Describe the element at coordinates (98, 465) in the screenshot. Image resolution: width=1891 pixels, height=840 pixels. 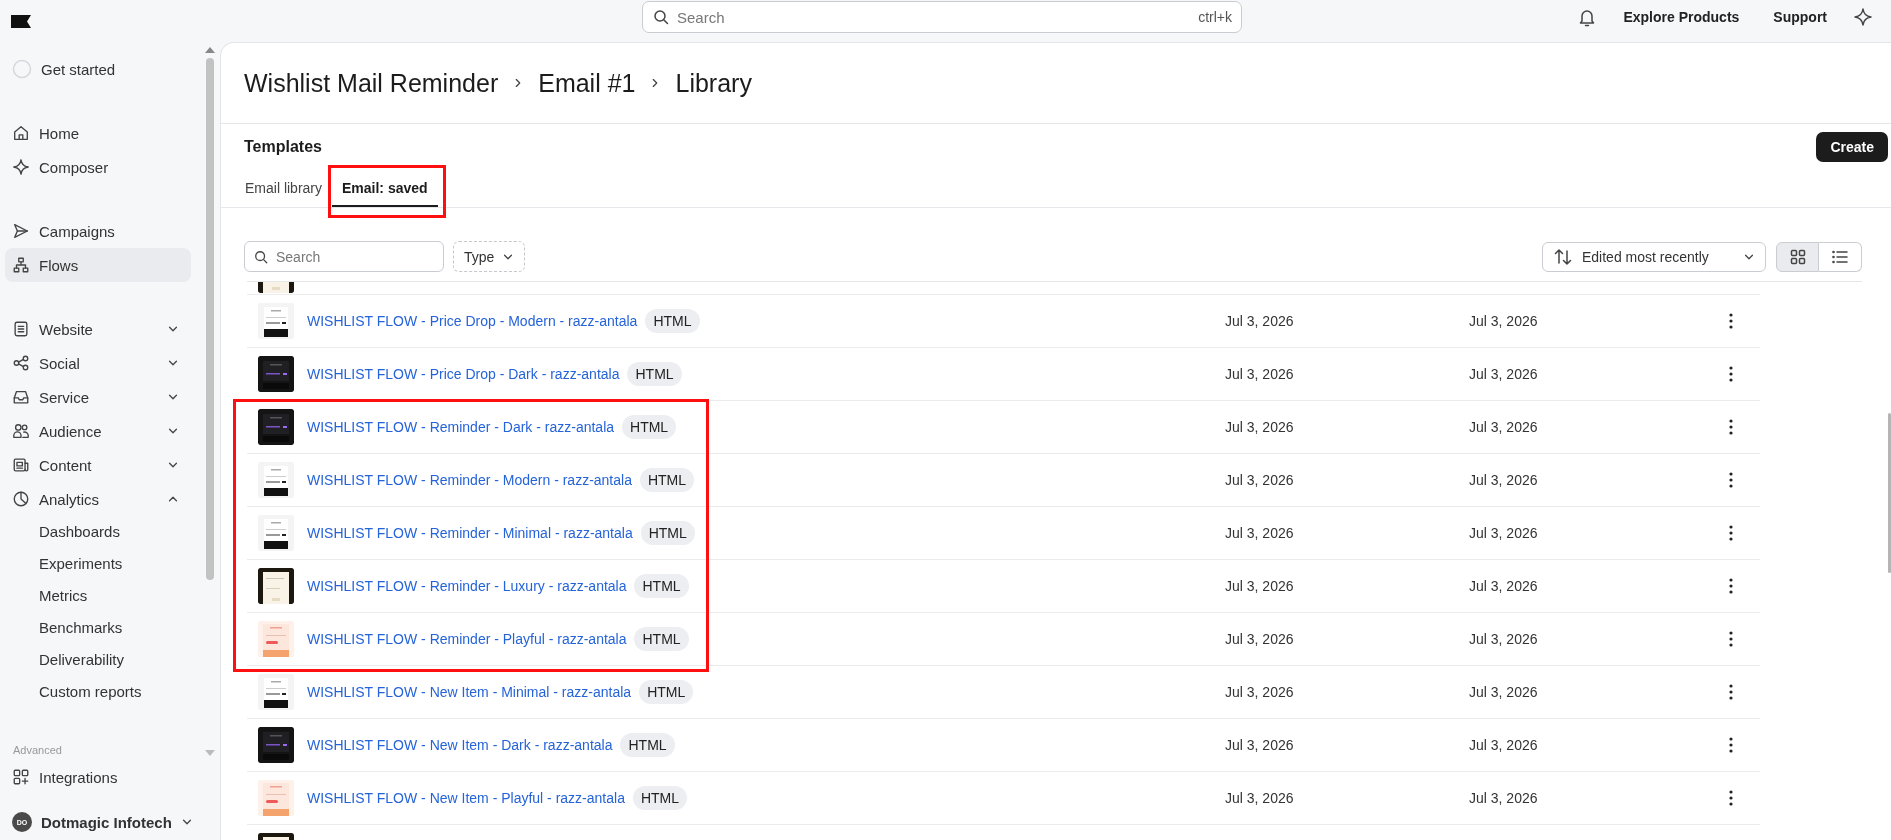
I see `sidebar-item: Content` at that location.